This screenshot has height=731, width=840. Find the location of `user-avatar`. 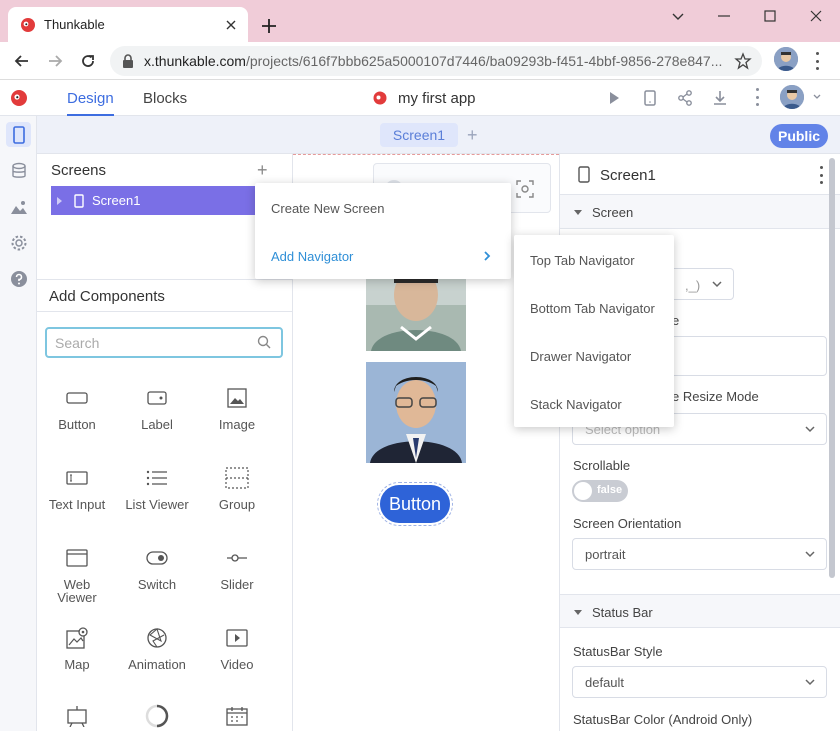

user-avatar is located at coordinates (792, 97).